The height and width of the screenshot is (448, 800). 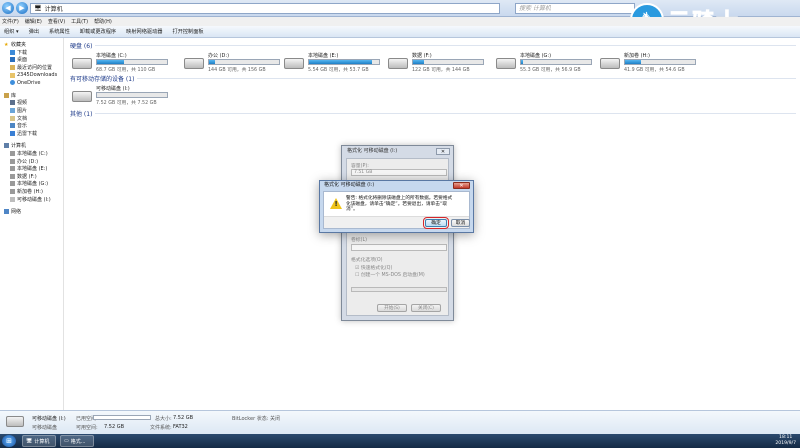 What do you see at coordinates (31, 161) in the screenshot?
I see `sidebar-item-drive-d: 办公 (D:)` at bounding box center [31, 161].